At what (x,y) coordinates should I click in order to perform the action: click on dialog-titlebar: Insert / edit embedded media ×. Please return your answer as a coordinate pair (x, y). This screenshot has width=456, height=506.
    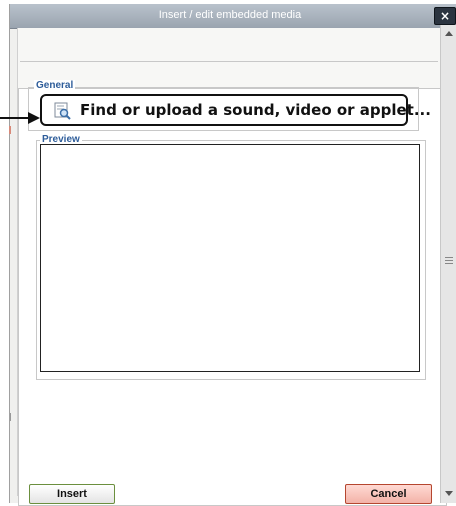
    Looking at the image, I should click on (233, 16).